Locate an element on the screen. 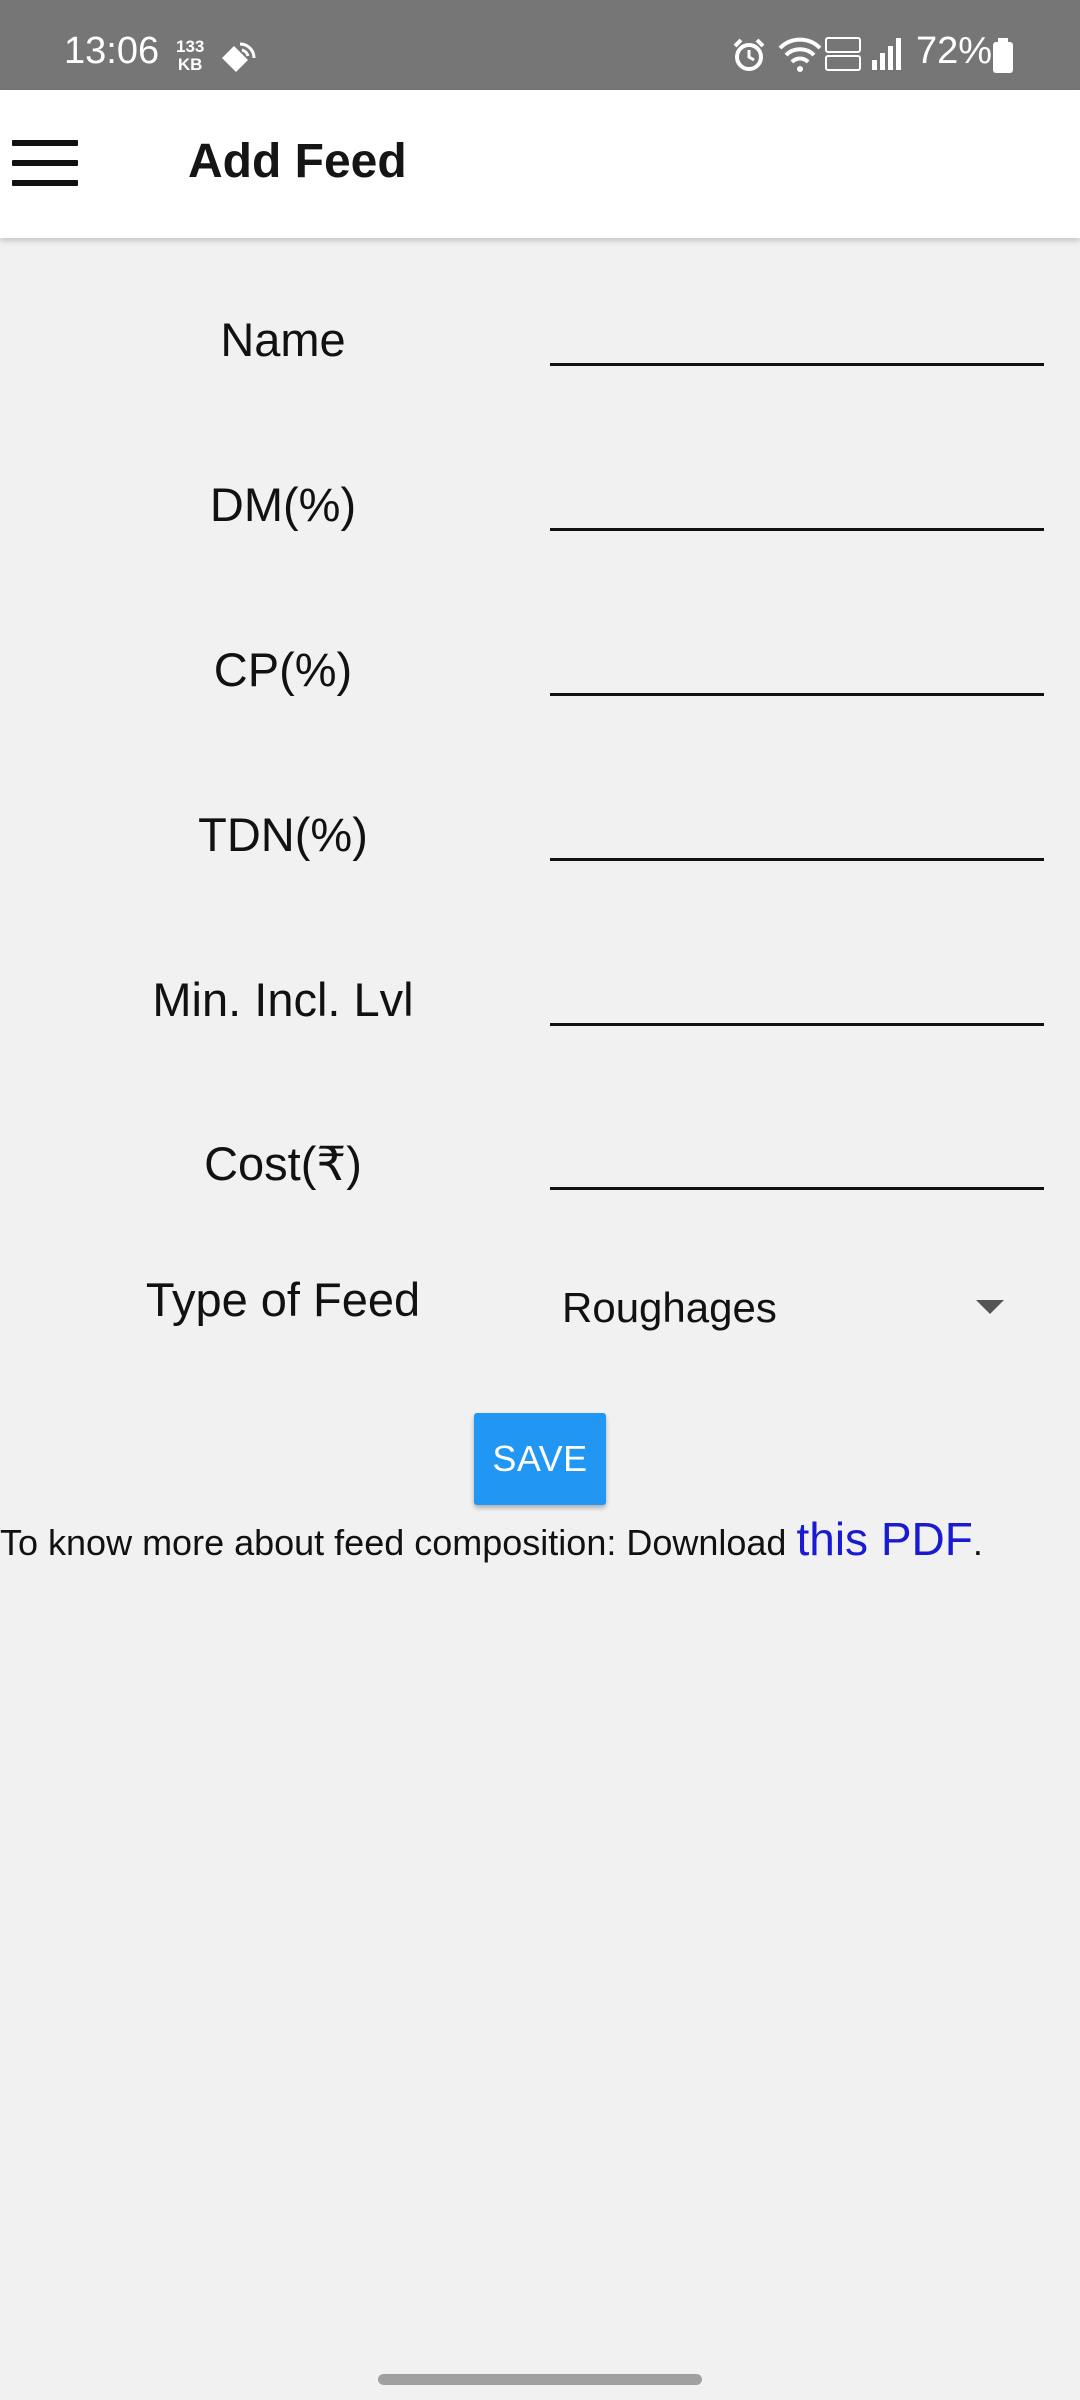 The height and width of the screenshot is (2400, 1080). page-title: Add Feed is located at coordinates (297, 161).